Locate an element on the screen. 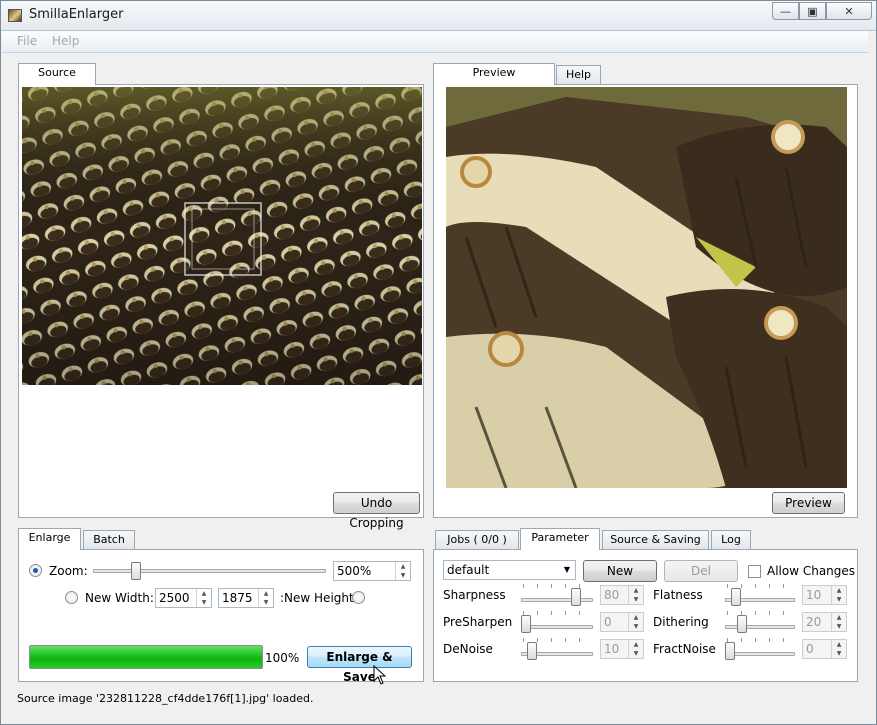 The image size is (877, 725). presharpen-spinbox: 0 ▲ ▼ is located at coordinates (622, 622).